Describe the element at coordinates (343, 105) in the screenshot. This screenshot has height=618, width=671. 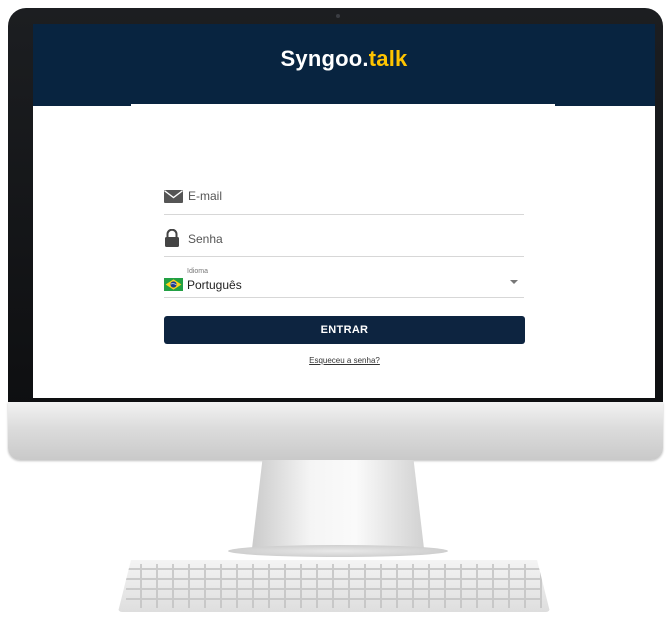
I see `header-divider` at that location.